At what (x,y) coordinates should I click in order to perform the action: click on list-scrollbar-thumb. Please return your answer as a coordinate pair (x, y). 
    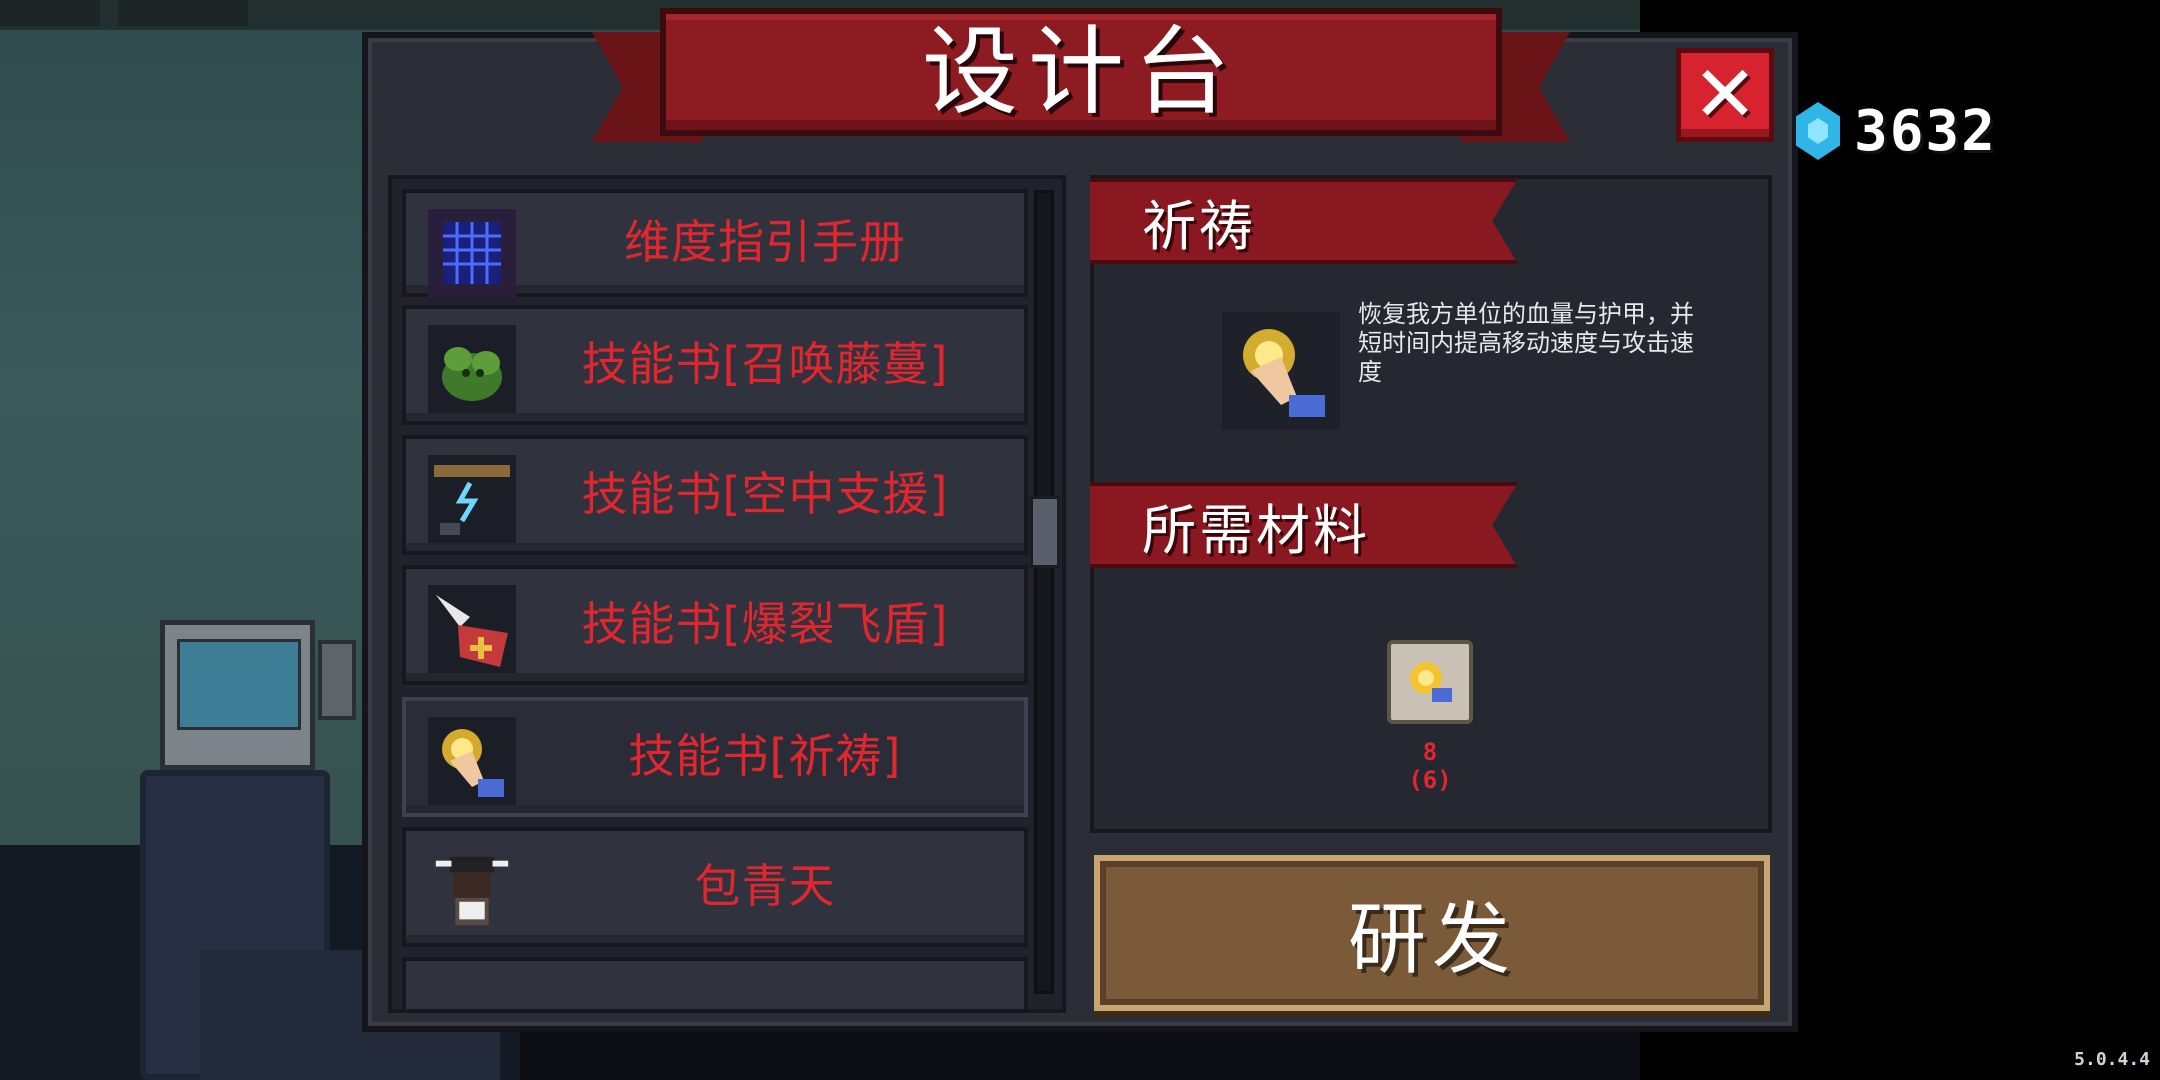
    Looking at the image, I should click on (1045, 532).